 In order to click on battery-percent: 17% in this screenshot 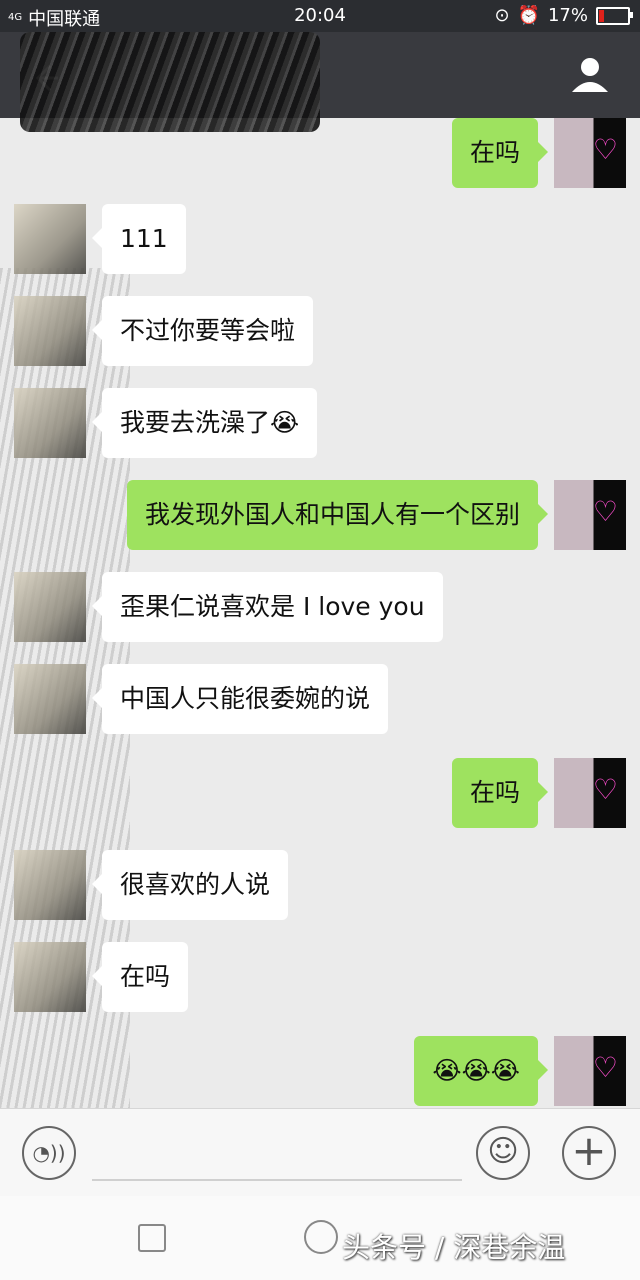, I will do `click(567, 15)`.